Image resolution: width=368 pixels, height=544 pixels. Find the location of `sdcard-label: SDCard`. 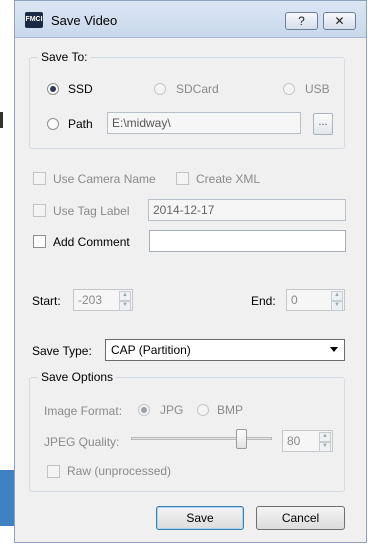

sdcard-label: SDCard is located at coordinates (197, 89).